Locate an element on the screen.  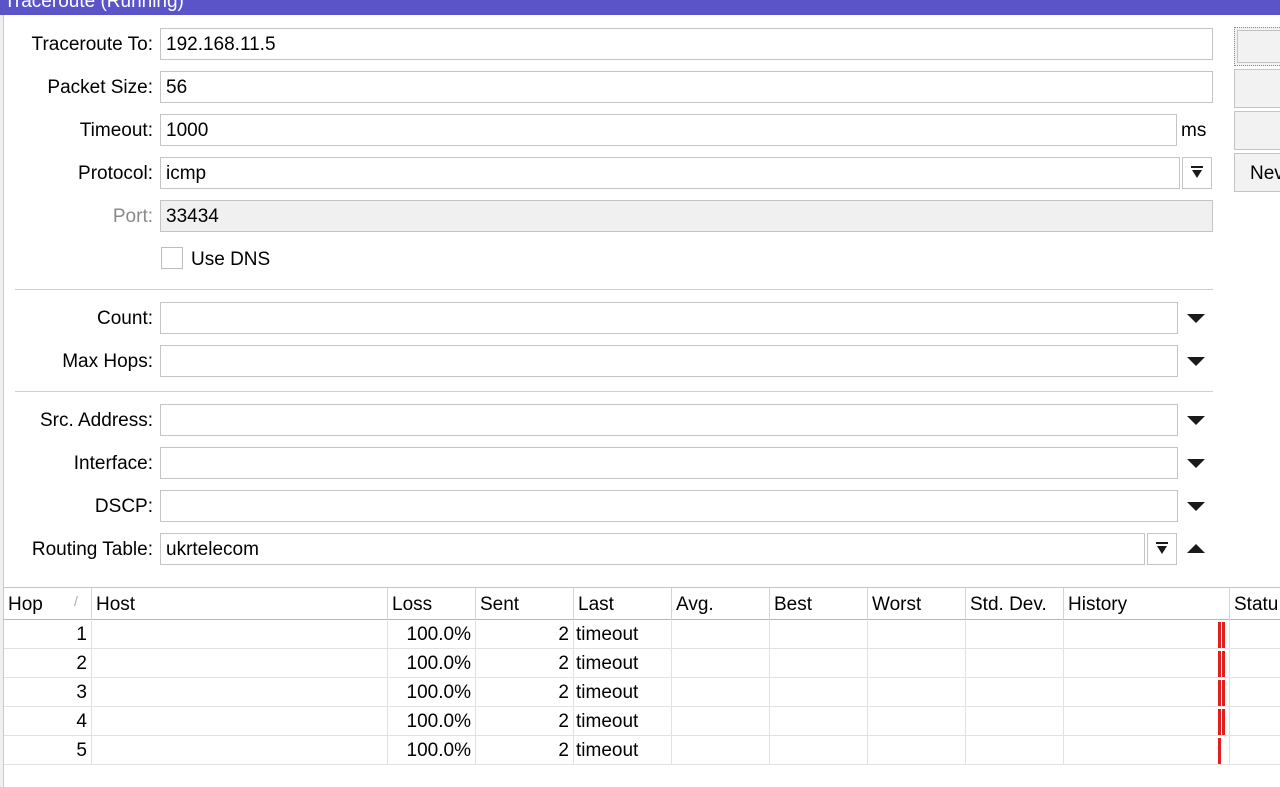
cell-hop: 4 is located at coordinates (48, 721).